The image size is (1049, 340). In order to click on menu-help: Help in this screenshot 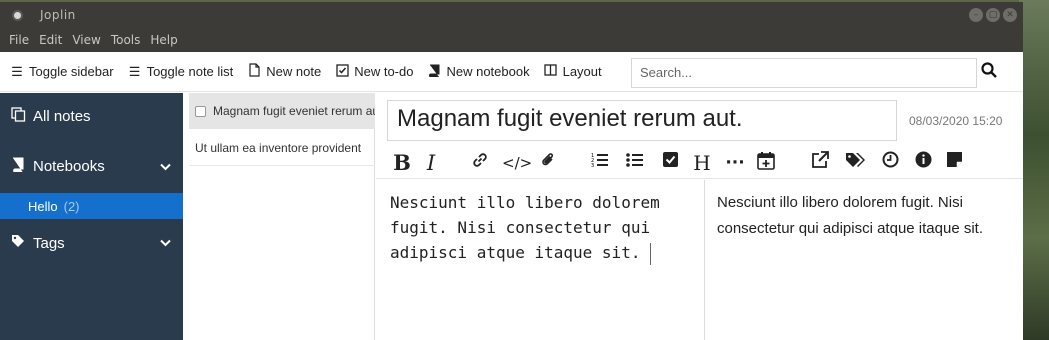, I will do `click(163, 40)`.